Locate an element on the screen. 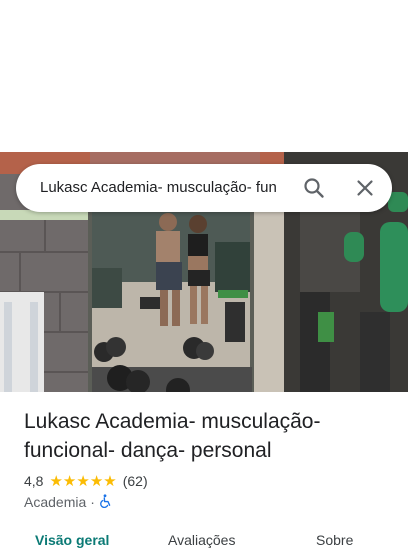  rating-stars: ★ ★ ★ ★ ★ is located at coordinates (83, 480).